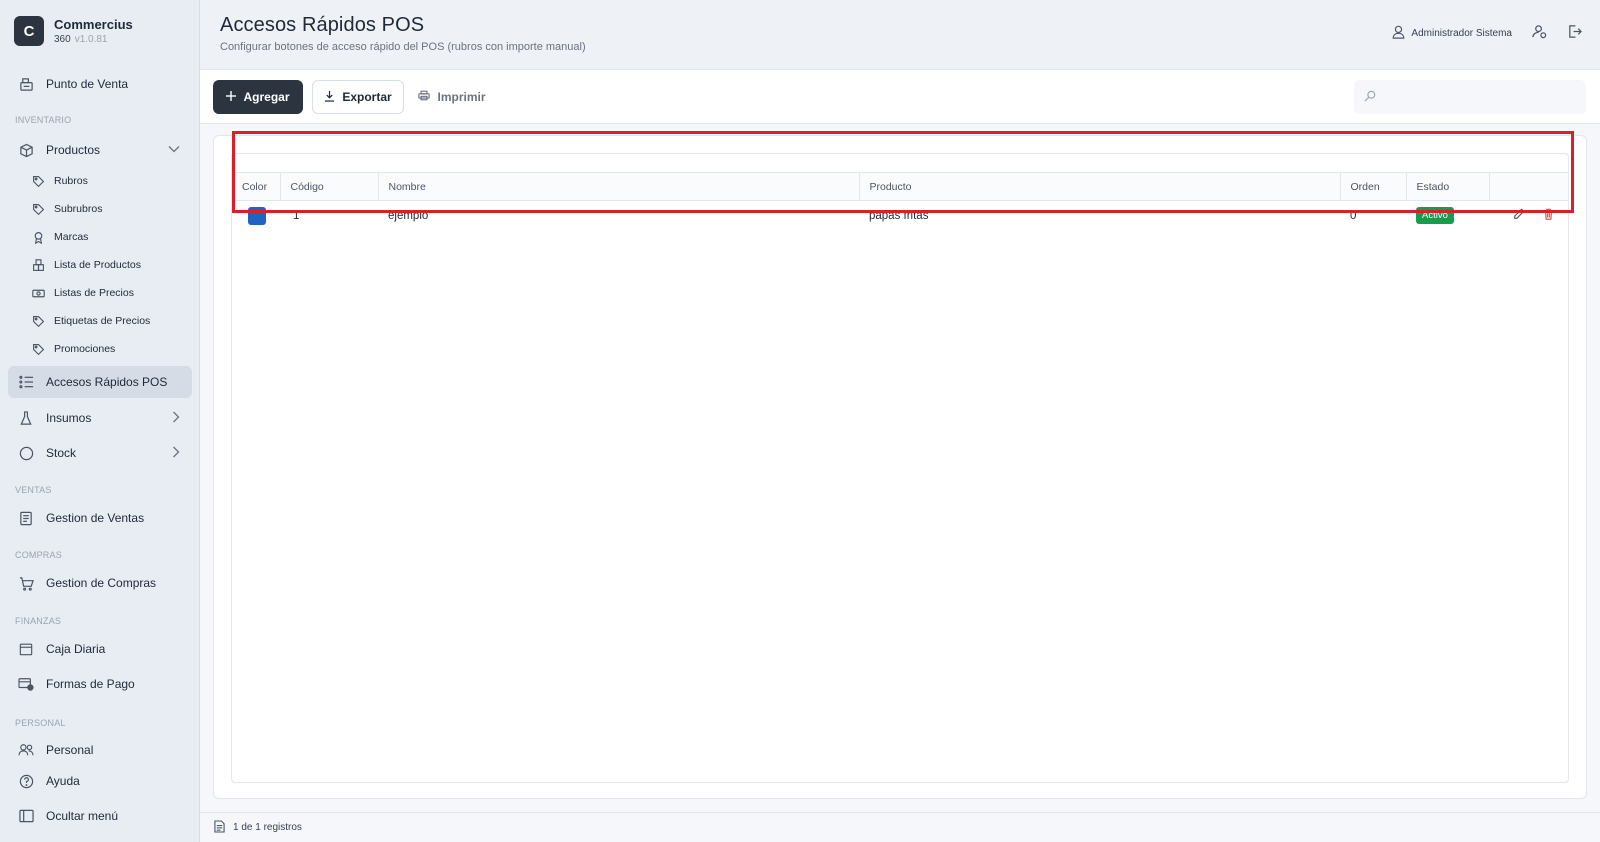 The width and height of the screenshot is (1600, 842). I want to click on sidebar-item-label: Ocultar menú, so click(82, 816).